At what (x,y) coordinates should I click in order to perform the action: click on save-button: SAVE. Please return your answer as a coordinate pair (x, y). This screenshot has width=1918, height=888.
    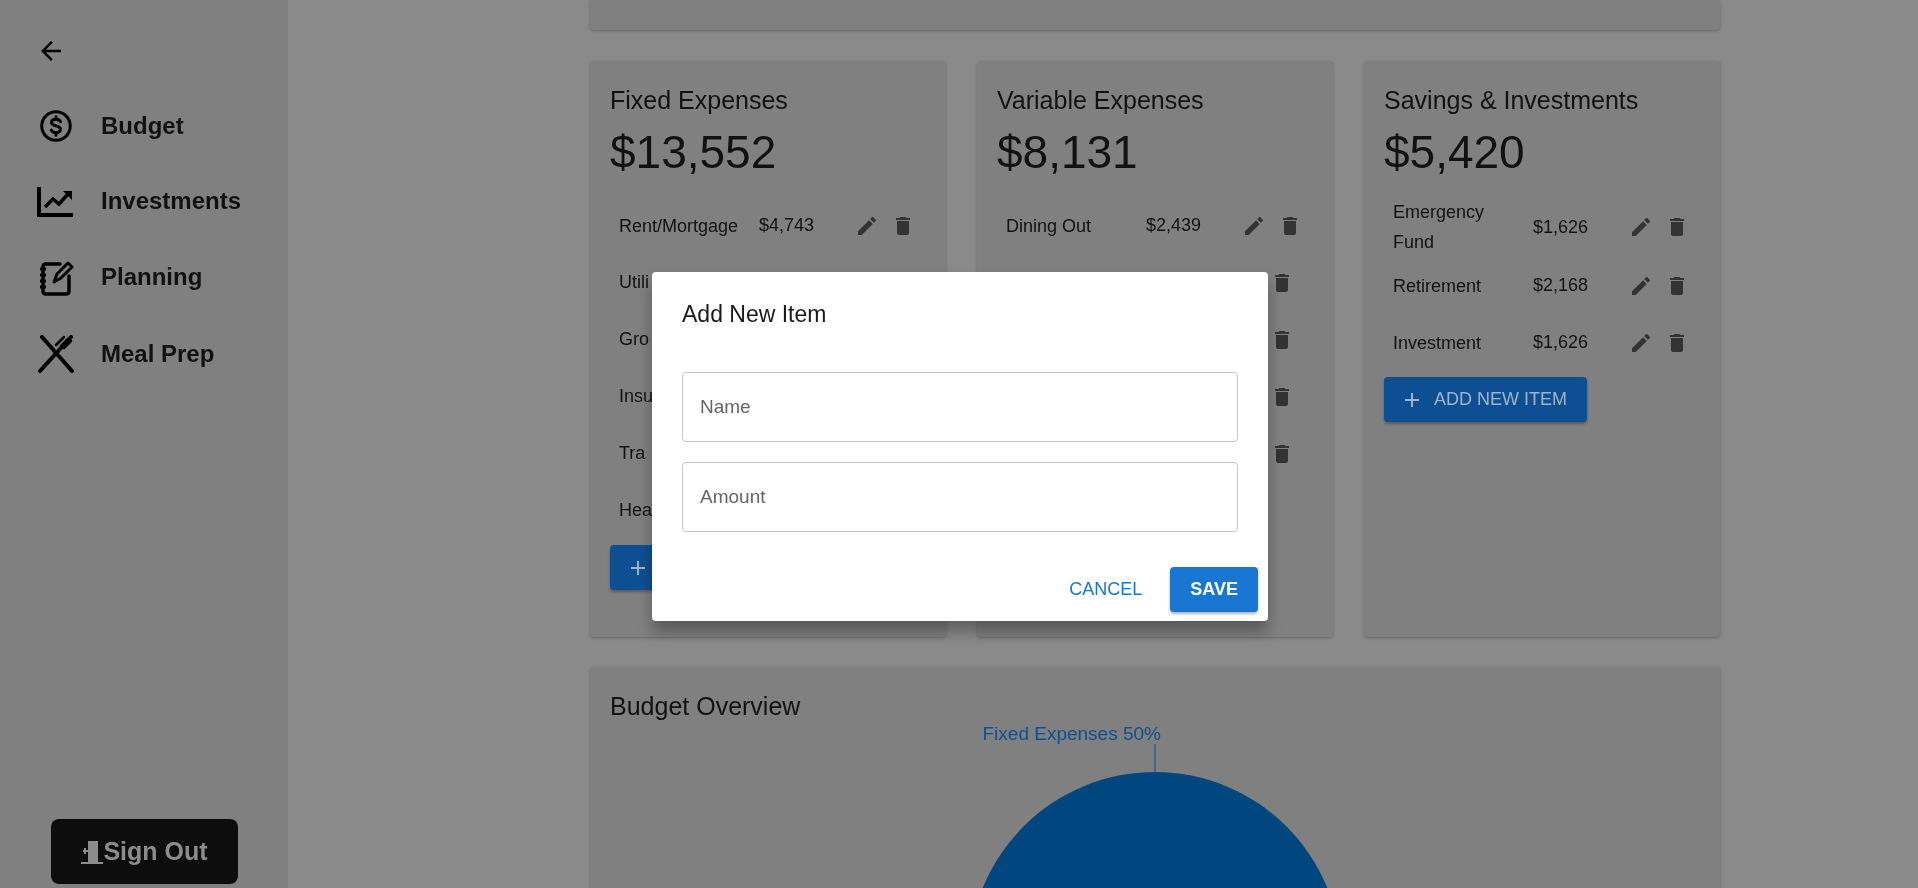
    Looking at the image, I should click on (1214, 589).